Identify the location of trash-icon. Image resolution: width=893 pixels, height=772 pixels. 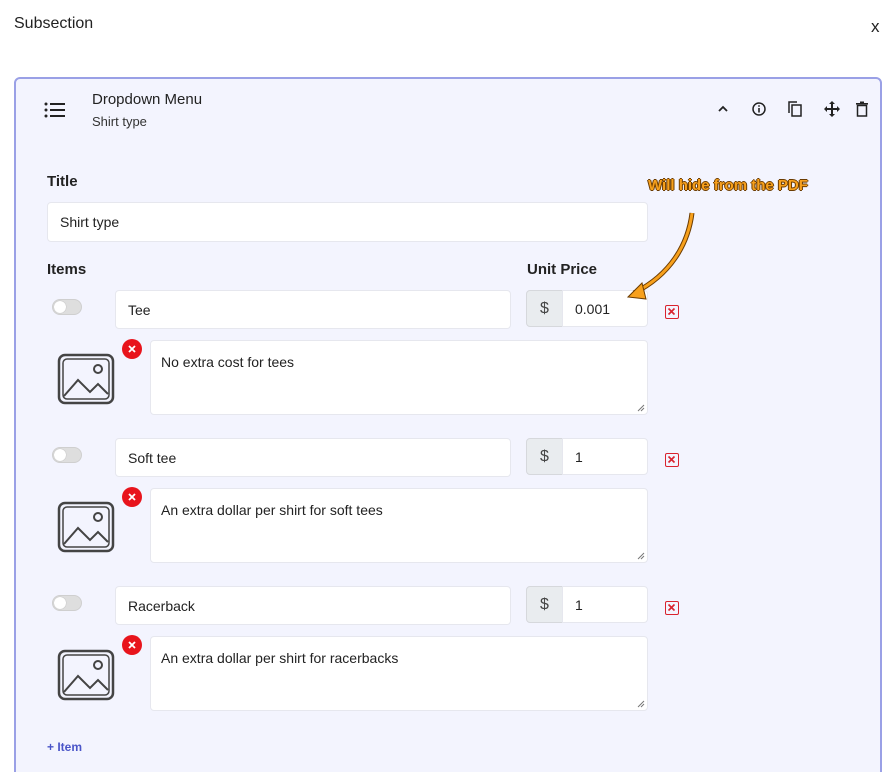
(862, 109).